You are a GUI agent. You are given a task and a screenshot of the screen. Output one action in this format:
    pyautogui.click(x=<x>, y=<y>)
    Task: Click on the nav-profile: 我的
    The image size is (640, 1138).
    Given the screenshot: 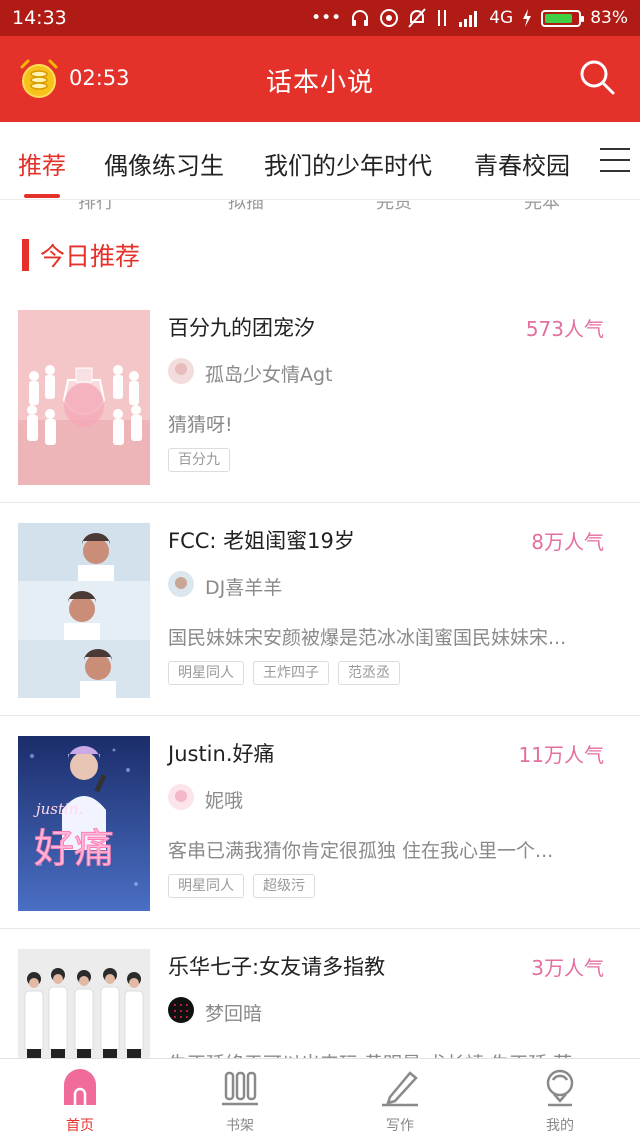 What is the action you would take?
    pyautogui.click(x=560, y=1098)
    